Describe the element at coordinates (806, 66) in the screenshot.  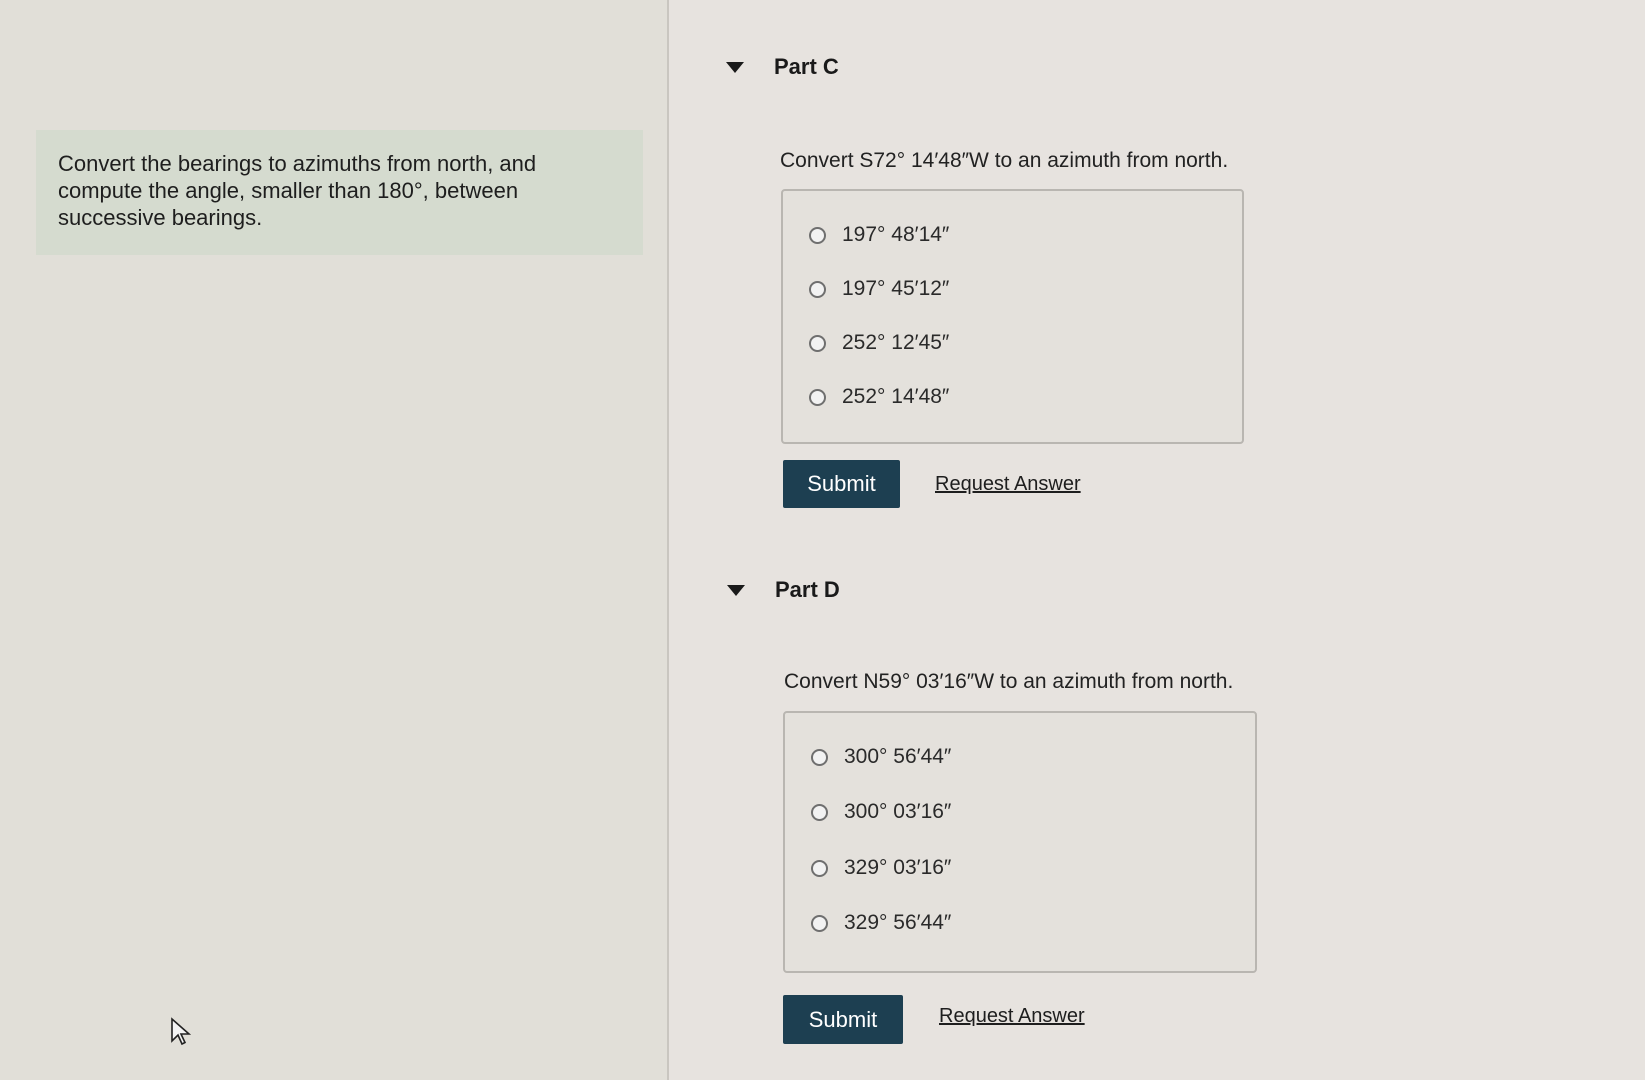
I see `part-c-title: Part C` at that location.